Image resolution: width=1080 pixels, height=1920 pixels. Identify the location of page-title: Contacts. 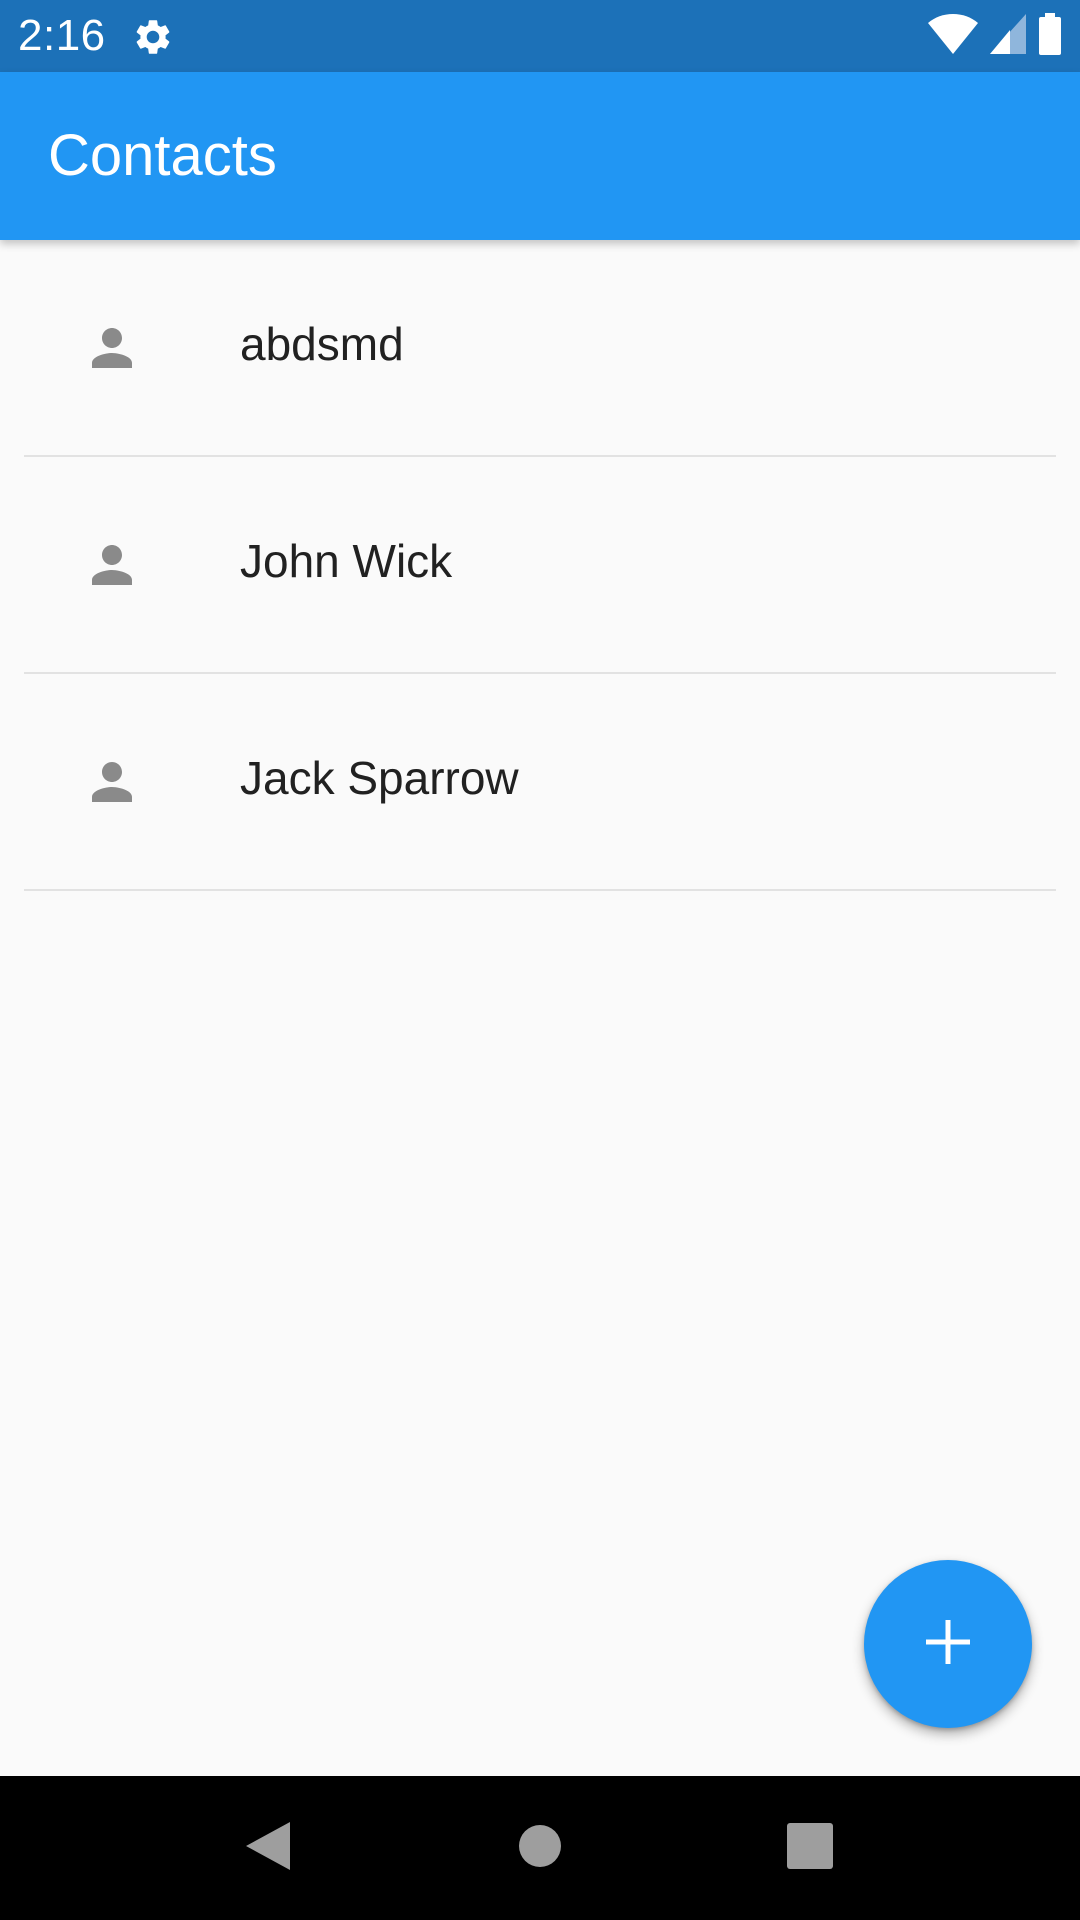
(162, 155).